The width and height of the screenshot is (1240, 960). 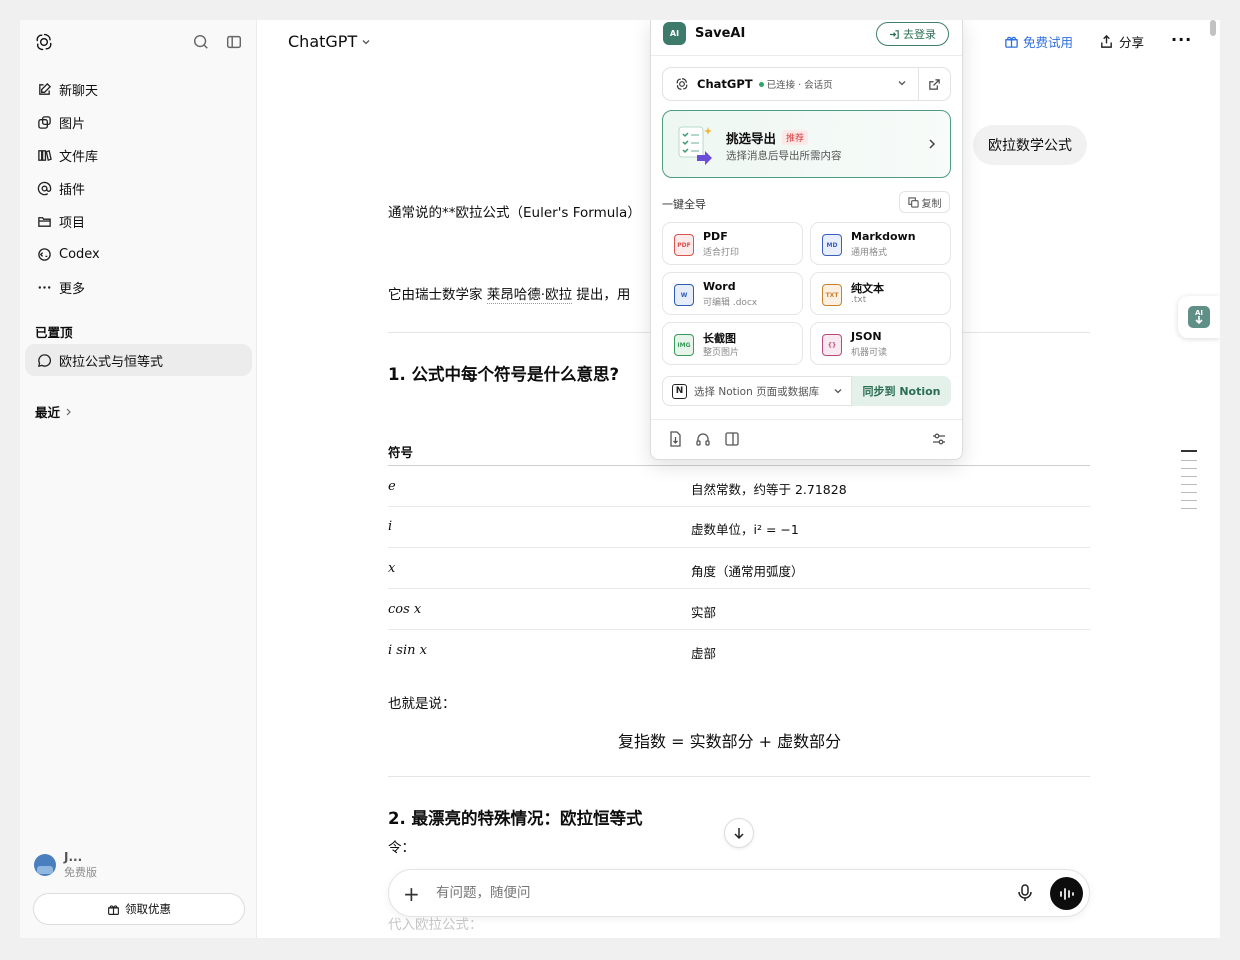 What do you see at coordinates (732, 293) in the screenshot?
I see `export-word-button: W Word 可编辑 .docx` at bounding box center [732, 293].